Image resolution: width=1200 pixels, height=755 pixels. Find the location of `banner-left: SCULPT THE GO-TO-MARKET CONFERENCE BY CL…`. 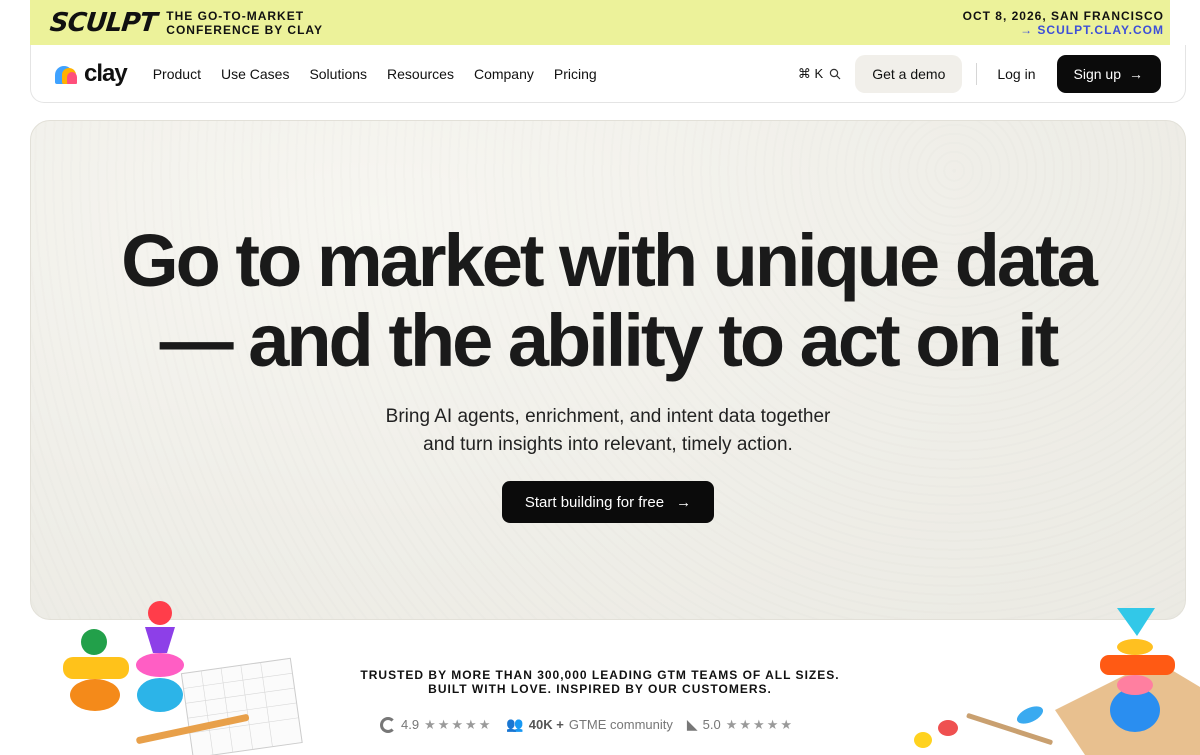

banner-left: SCULPT THE GO-TO-MARKET CONFERENCE BY CL… is located at coordinates (185, 22).